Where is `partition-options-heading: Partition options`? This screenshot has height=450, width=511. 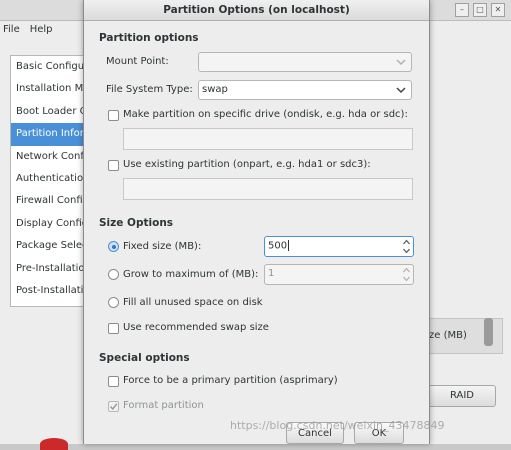 partition-options-heading: Partition options is located at coordinates (149, 38).